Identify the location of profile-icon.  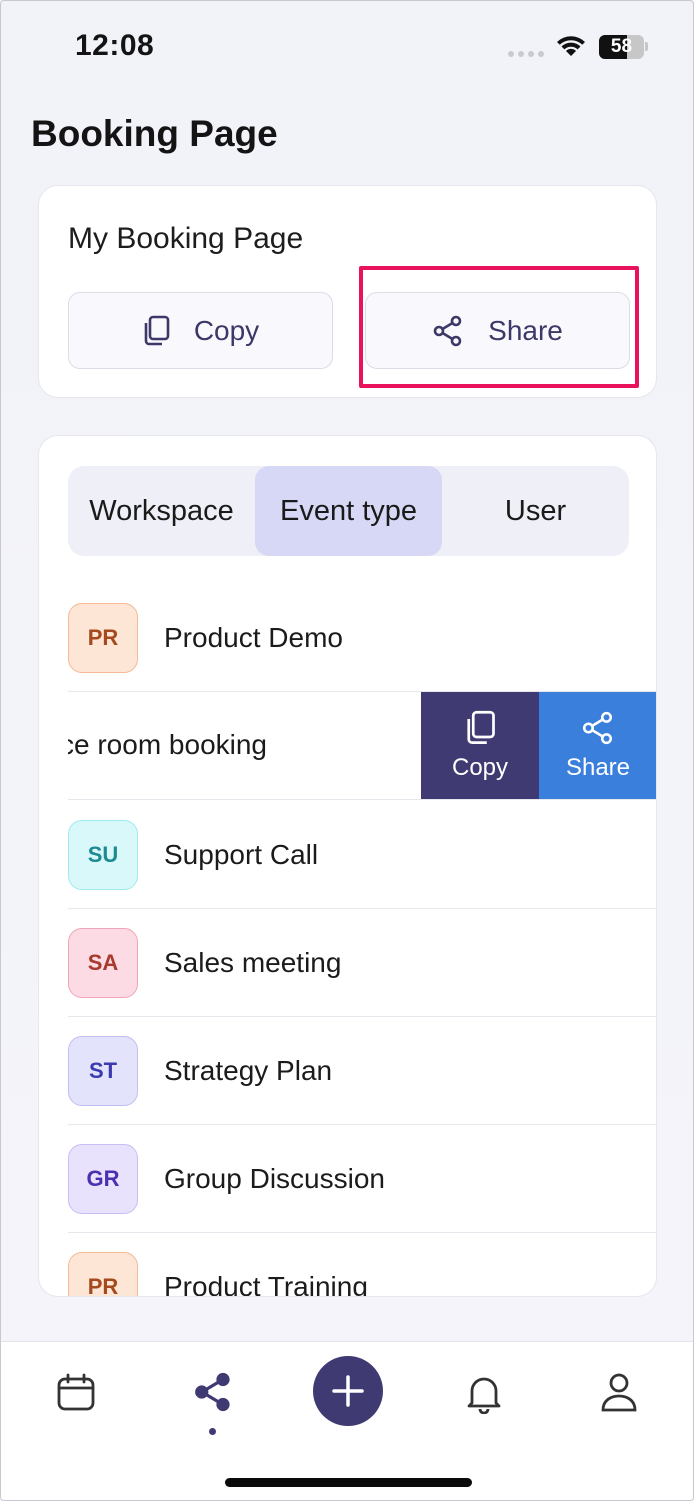
(619, 1393).